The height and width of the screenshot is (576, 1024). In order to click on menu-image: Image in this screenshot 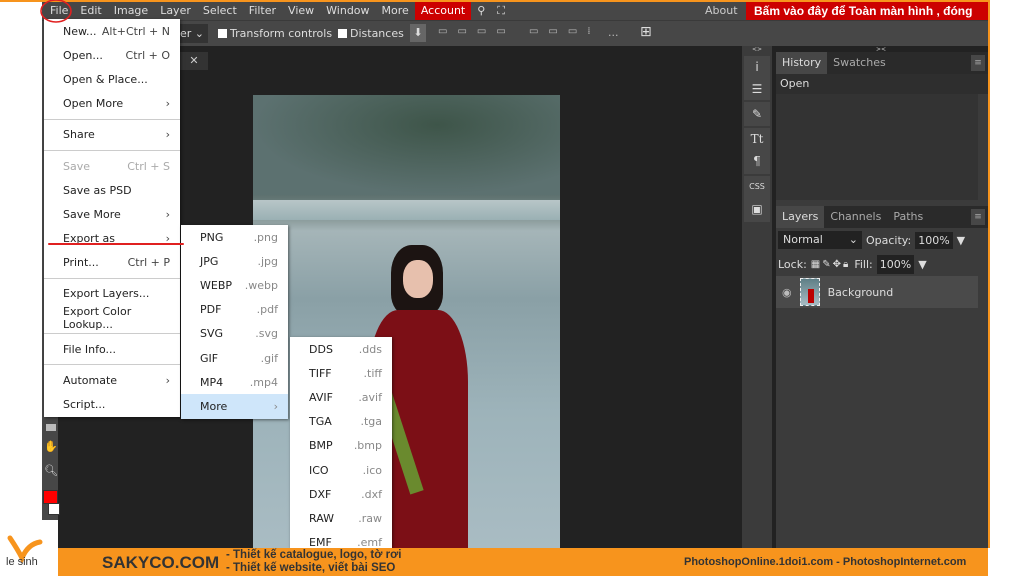, I will do `click(131, 11)`.